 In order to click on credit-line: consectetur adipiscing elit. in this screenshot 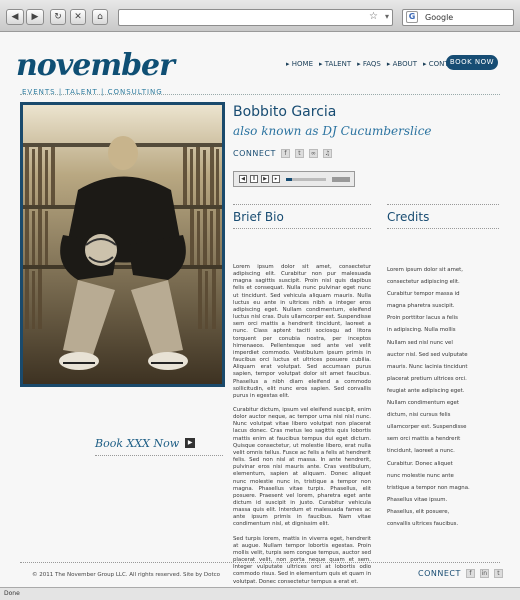, I will do `click(423, 282)`.